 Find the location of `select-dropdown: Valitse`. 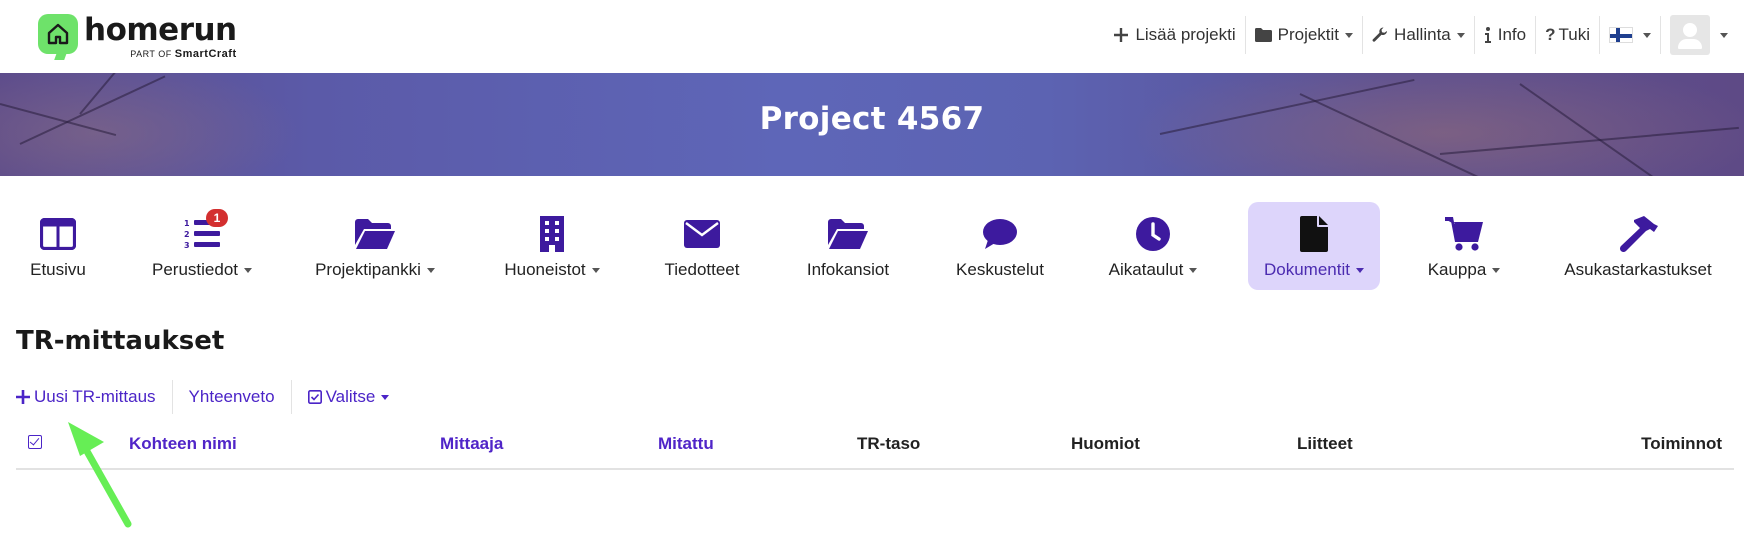

select-dropdown: Valitse is located at coordinates (349, 397).